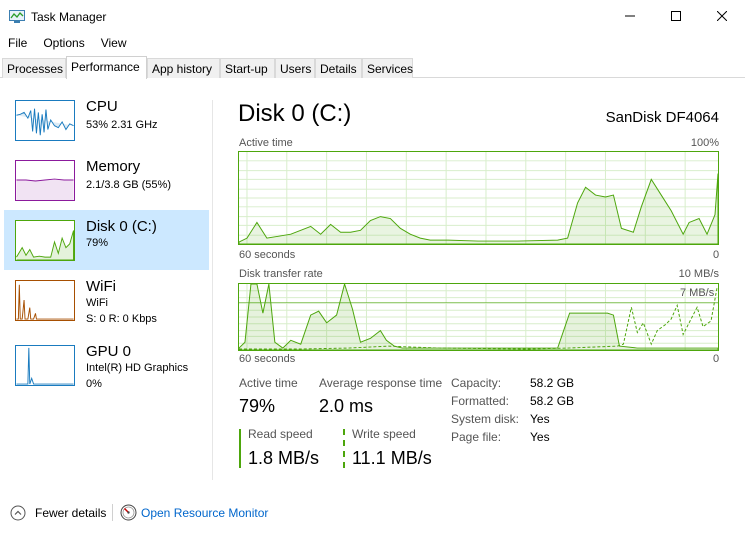 The width and height of the screenshot is (745, 536). I want to click on sidebar-item-memory: Memory 2.1/3.8 GB (55%), so click(106, 180).